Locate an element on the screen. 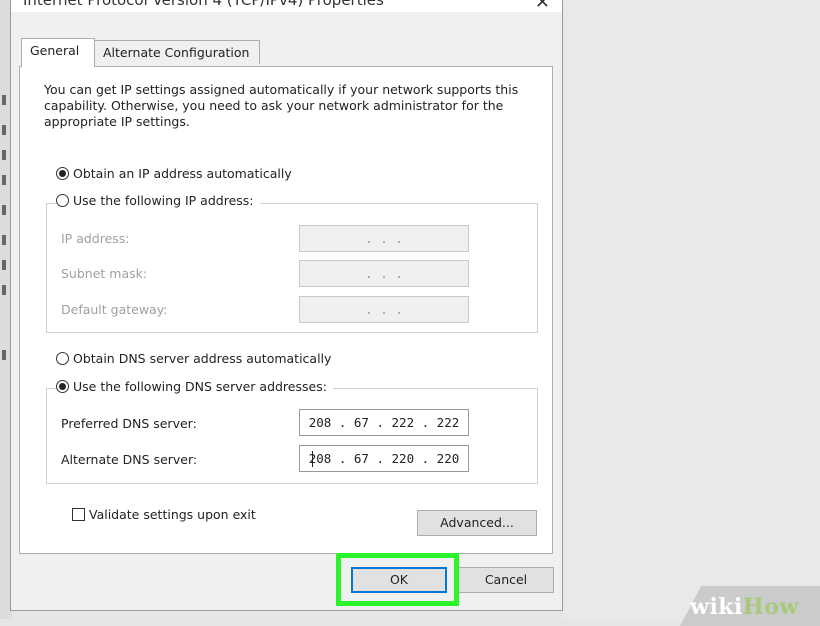 The width and height of the screenshot is (820, 626). subnet-mask-label: Subnet mask: is located at coordinates (104, 273).